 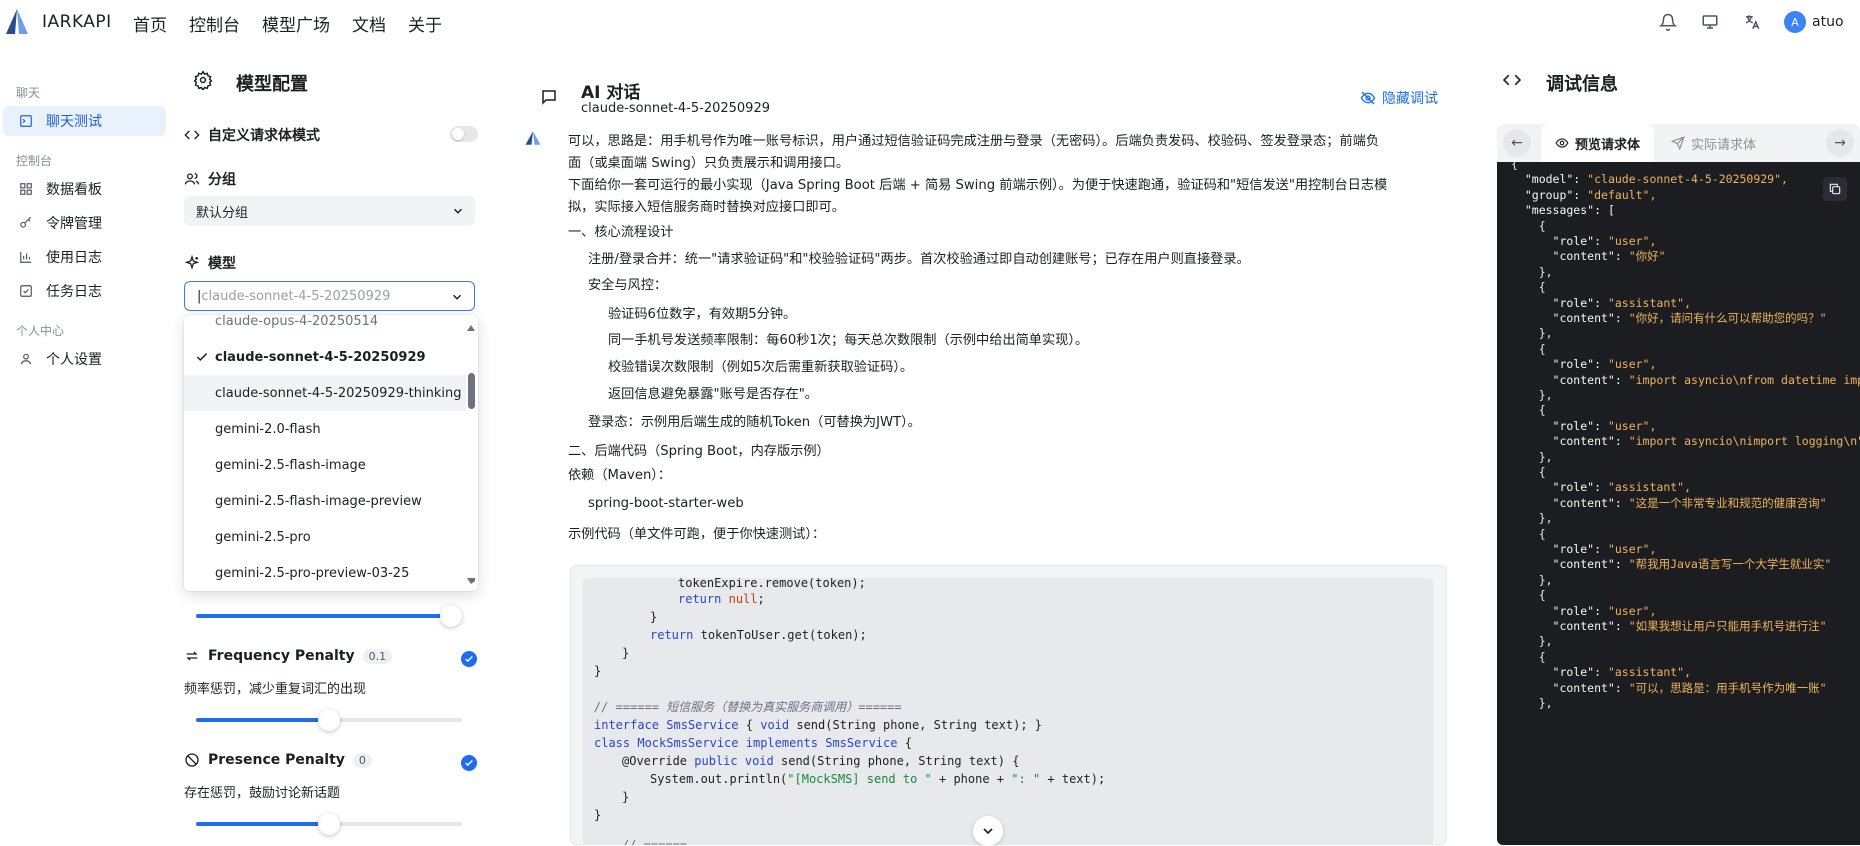 I want to click on json-line: "content": "如果我想让用户只能用手机号进行注", so click(x=1669, y=626).